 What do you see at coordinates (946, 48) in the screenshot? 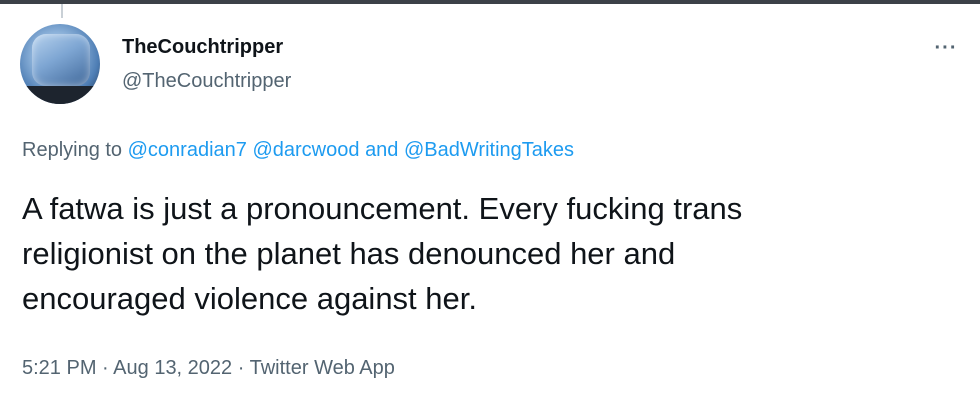
I see `more-options-icon: ···` at bounding box center [946, 48].